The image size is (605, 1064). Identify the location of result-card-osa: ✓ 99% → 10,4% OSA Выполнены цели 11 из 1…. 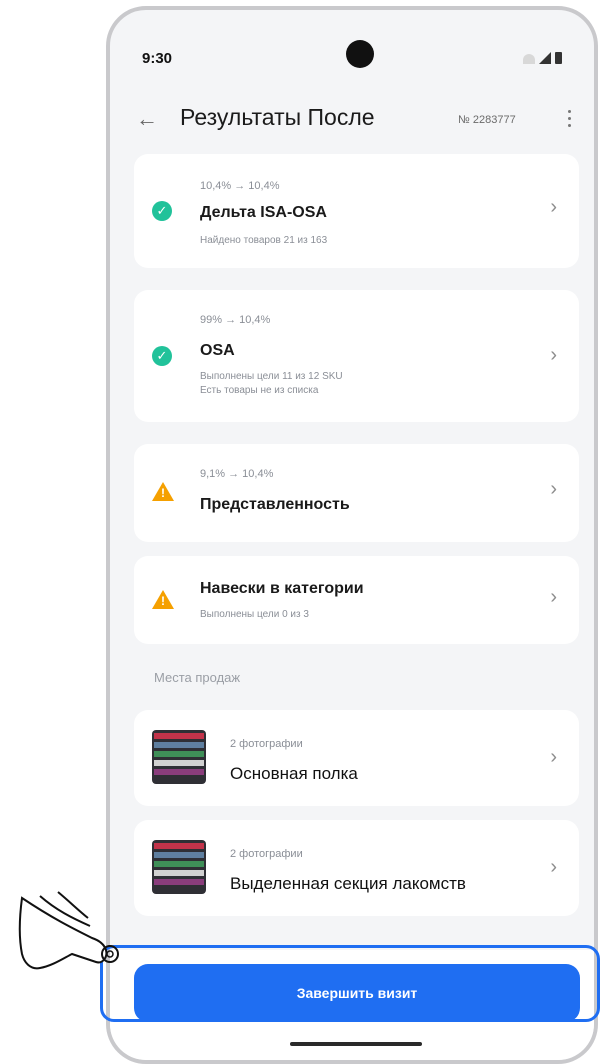
(356, 356).